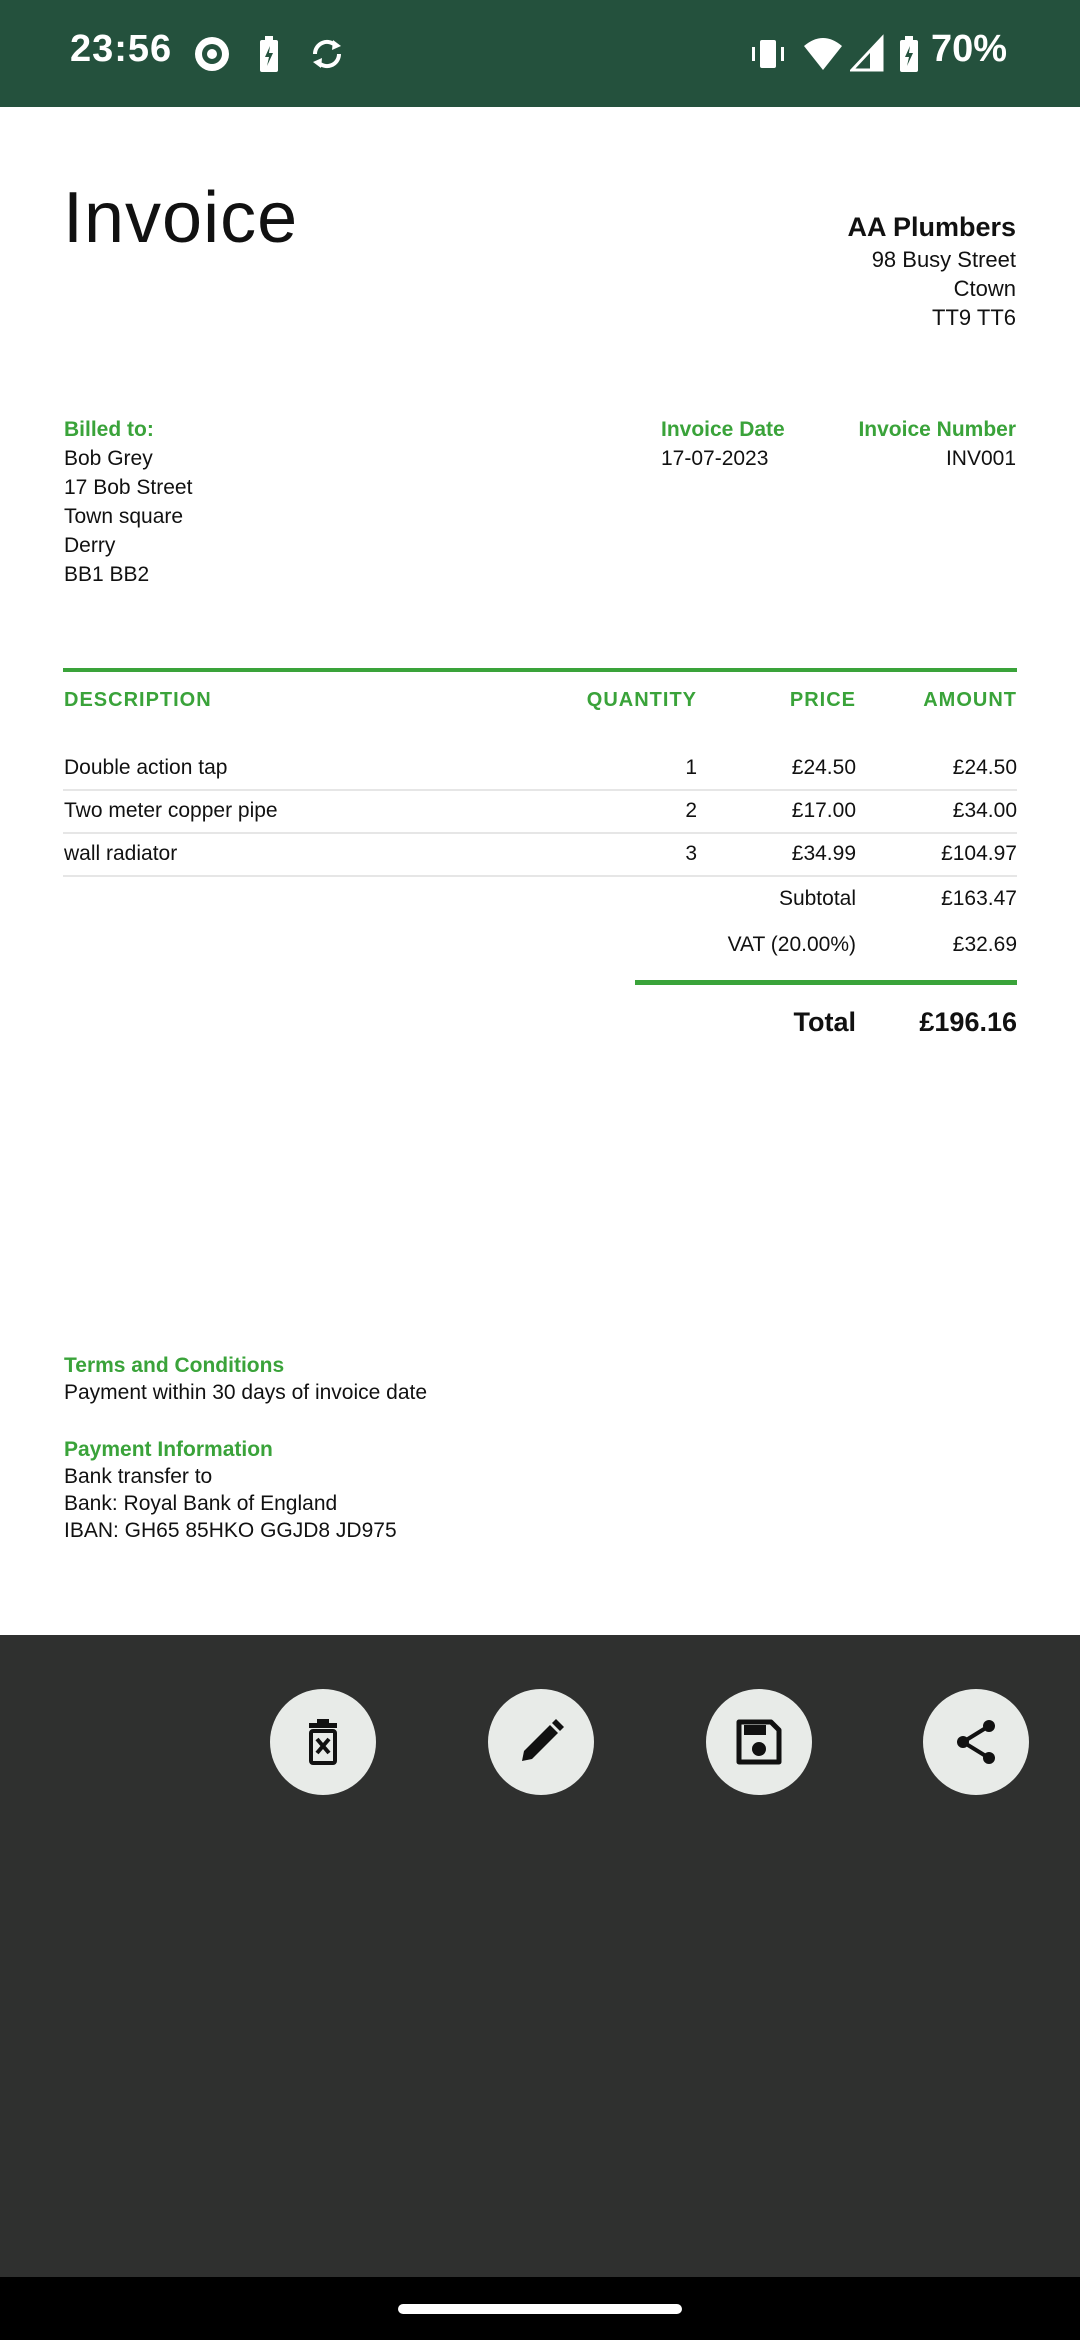 The image size is (1080, 2340). I want to click on payment-label: Payment Information, so click(168, 1449).